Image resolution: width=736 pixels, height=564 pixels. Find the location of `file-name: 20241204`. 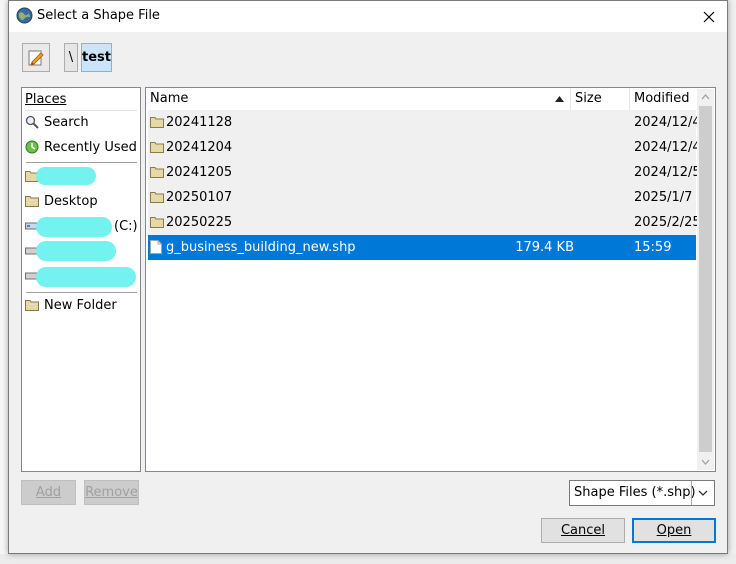

file-name: 20241204 is located at coordinates (199, 147).